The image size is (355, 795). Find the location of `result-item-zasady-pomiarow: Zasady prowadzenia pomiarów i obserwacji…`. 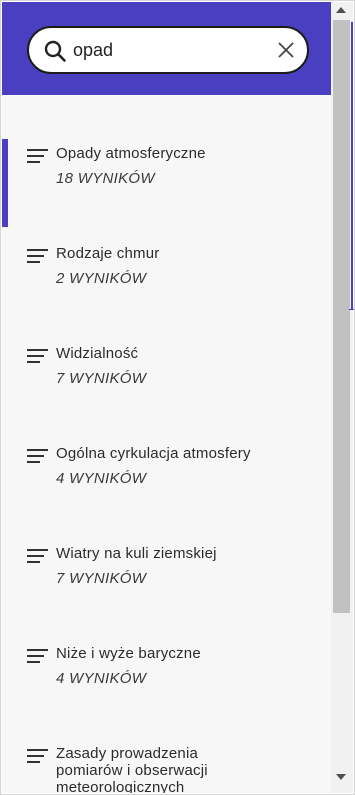

result-item-zasady-pomiarow: Zasady prowadzenia pomiarów i obserwacji… is located at coordinates (166, 769).